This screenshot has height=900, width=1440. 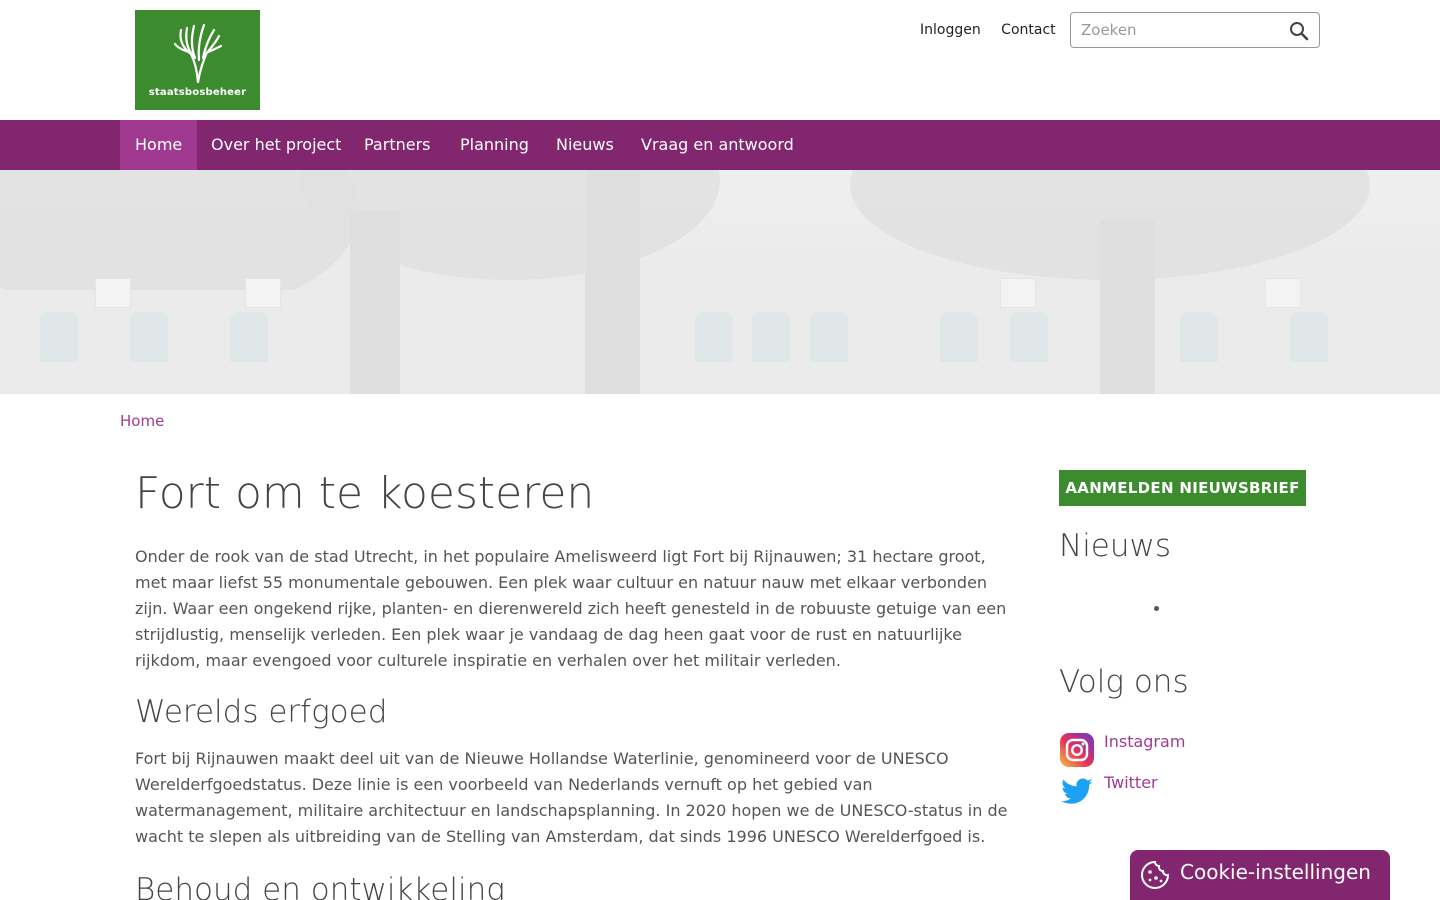 I want to click on page-title: Fort om te koesteren, so click(x=365, y=493).